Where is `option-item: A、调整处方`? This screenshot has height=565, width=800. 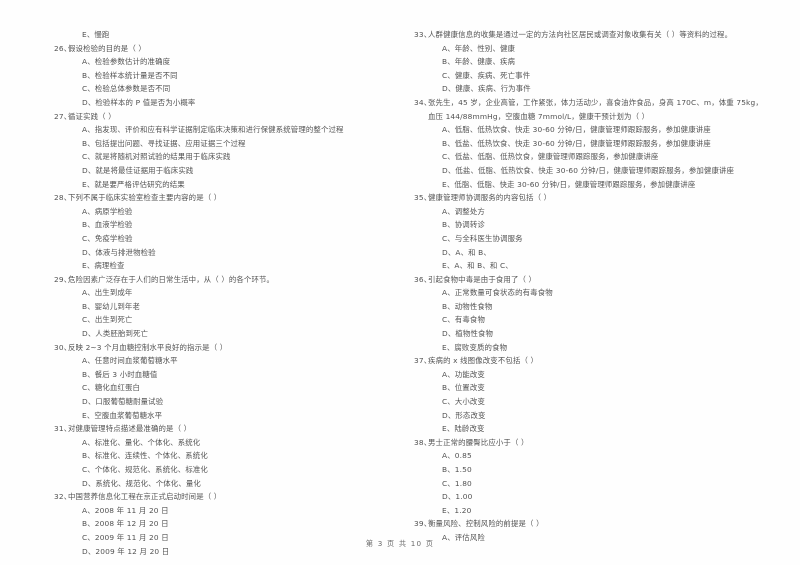
option-item: A、调整处方 is located at coordinates (589, 212).